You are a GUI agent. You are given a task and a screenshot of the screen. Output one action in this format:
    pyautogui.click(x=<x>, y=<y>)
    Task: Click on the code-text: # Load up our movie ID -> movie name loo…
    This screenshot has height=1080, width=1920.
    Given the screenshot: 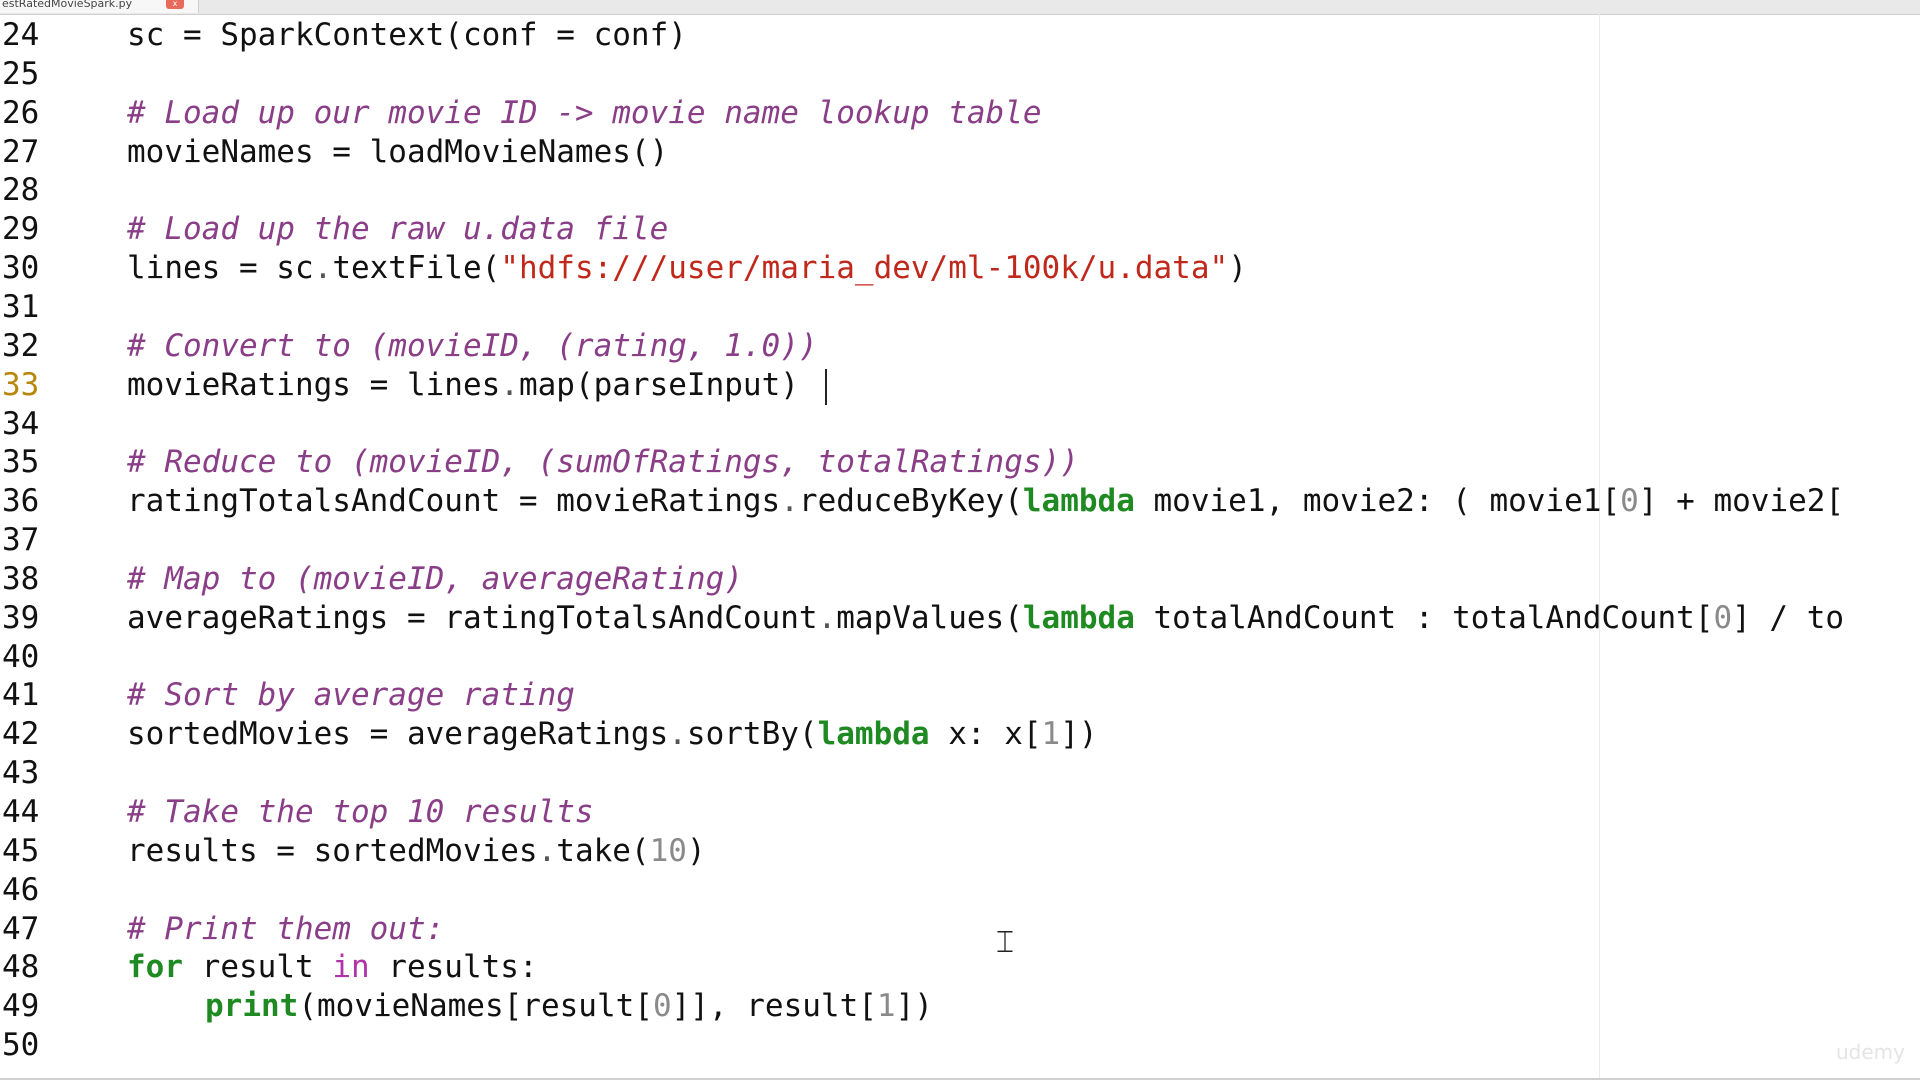 What is the action you would take?
    pyautogui.click(x=584, y=113)
    